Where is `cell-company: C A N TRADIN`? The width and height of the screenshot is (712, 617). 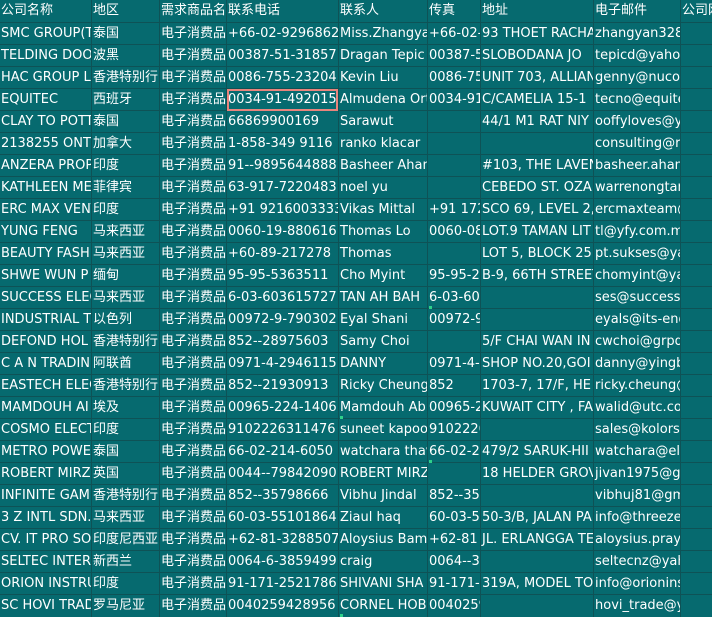 cell-company: C A N TRADIN is located at coordinates (46, 364).